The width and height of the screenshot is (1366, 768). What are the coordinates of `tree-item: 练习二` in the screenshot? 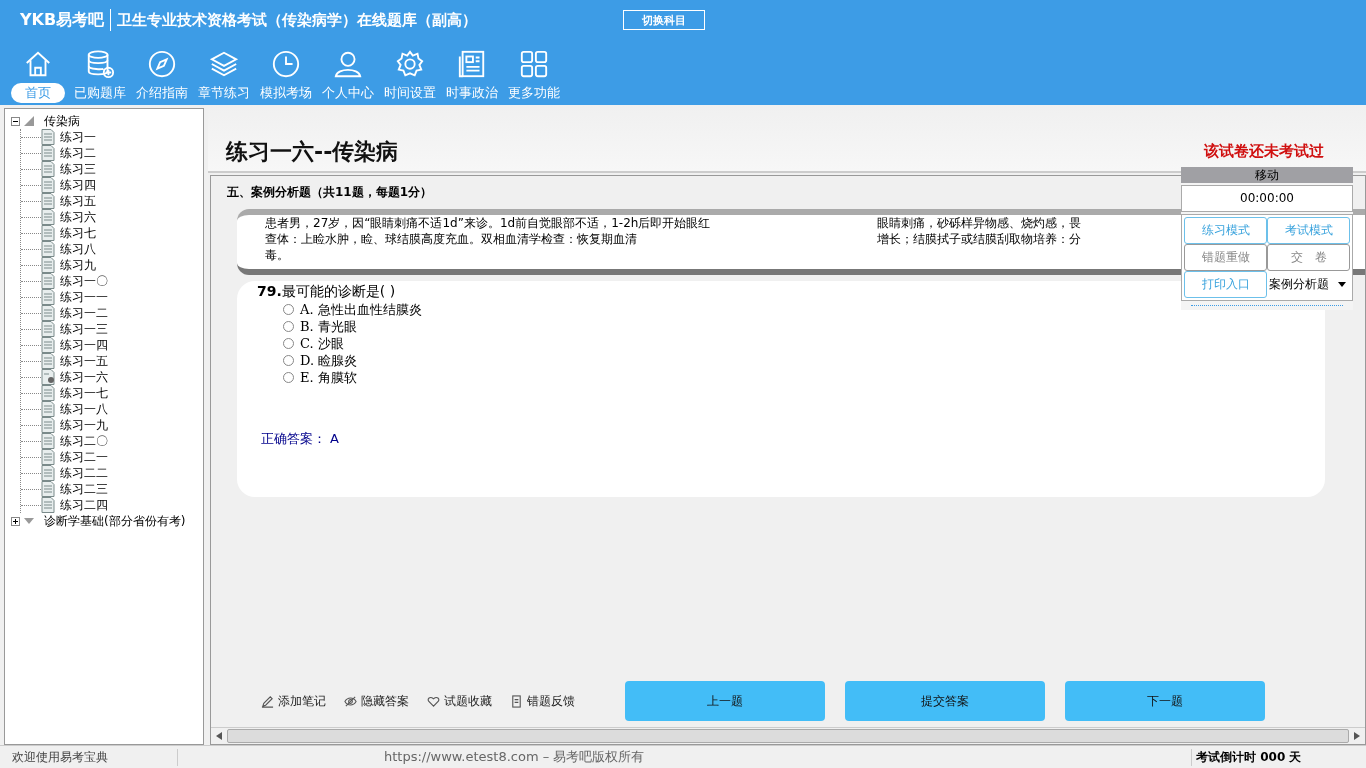 It's located at (78, 153).